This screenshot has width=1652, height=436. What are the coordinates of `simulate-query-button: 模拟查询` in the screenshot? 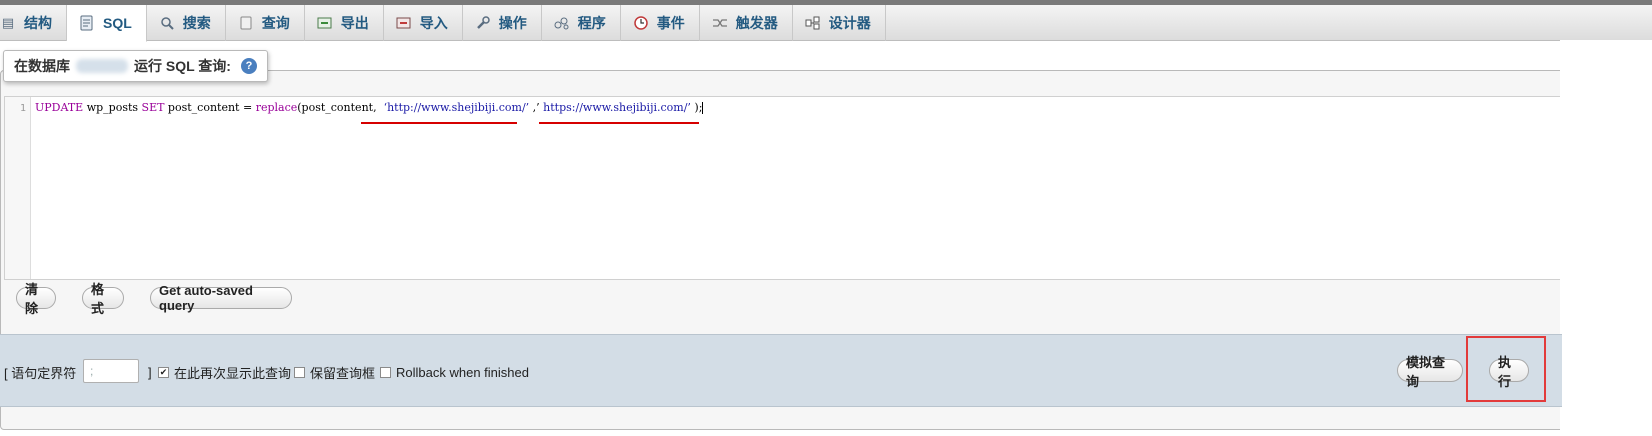 It's located at (1430, 372).